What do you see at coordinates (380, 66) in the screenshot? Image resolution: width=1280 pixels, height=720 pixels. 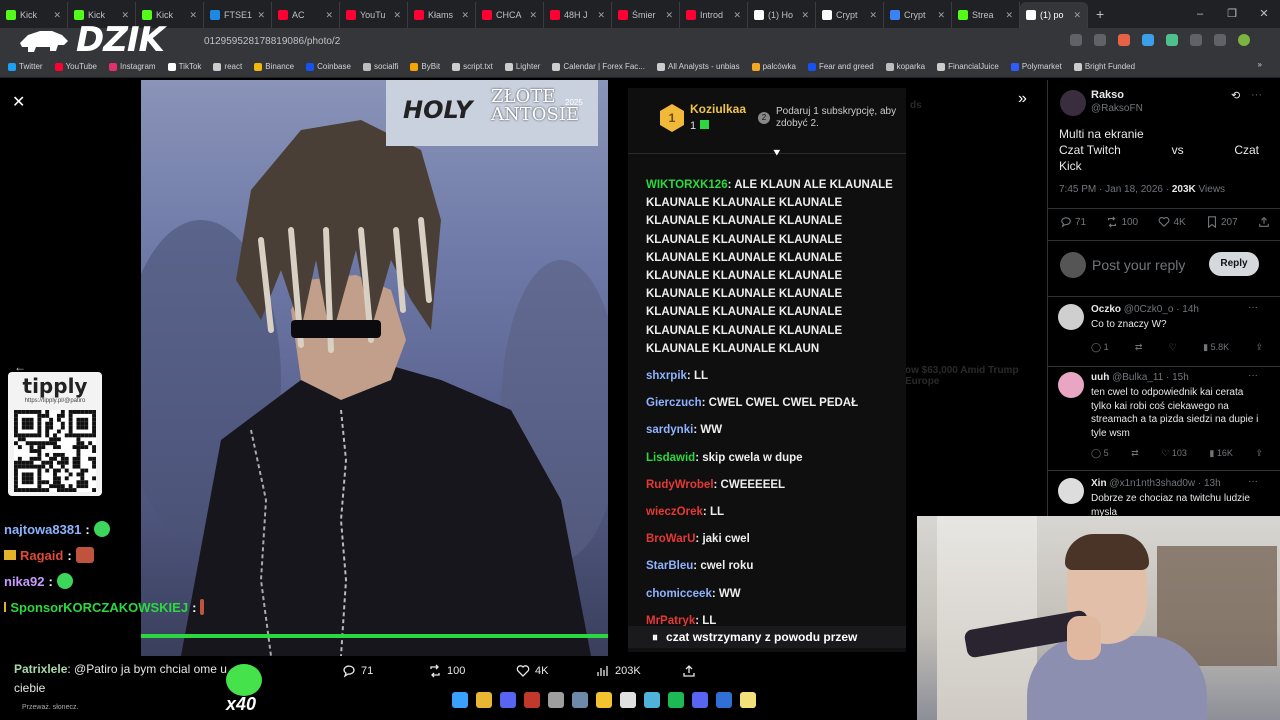 I see `bookmark-item: socialfi` at bounding box center [380, 66].